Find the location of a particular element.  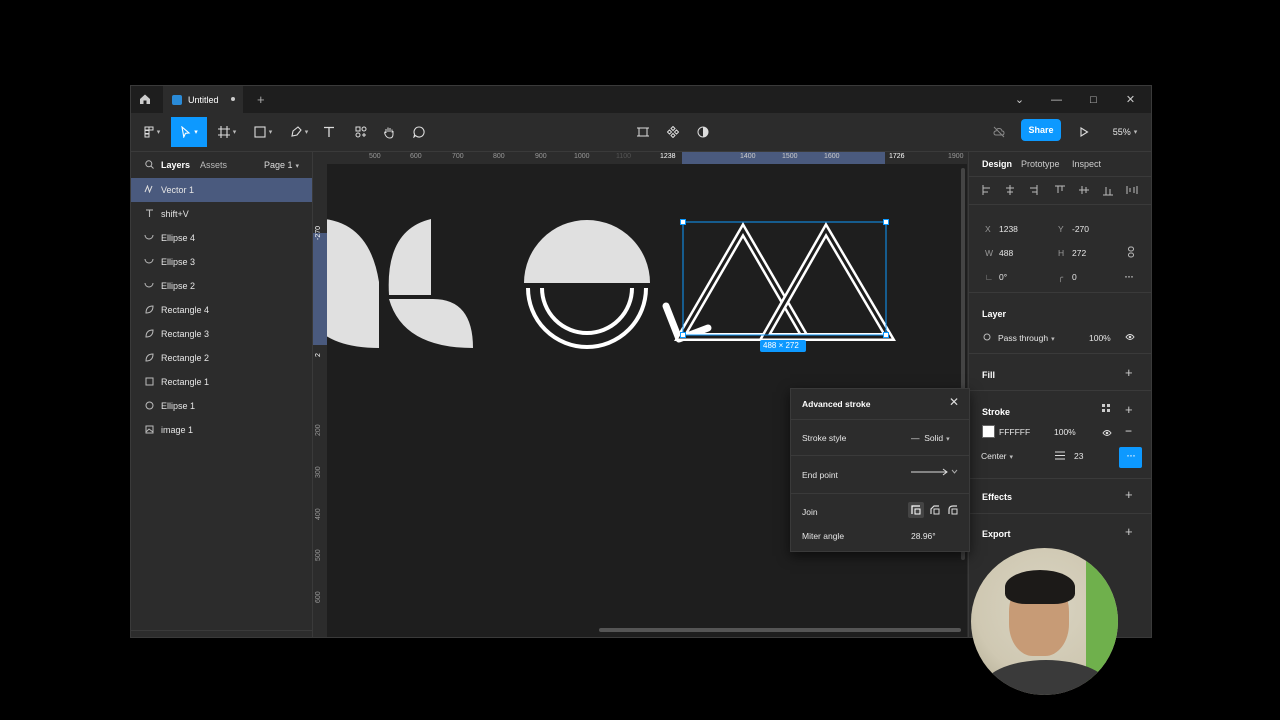

w-input: 488 is located at coordinates (1006, 253).